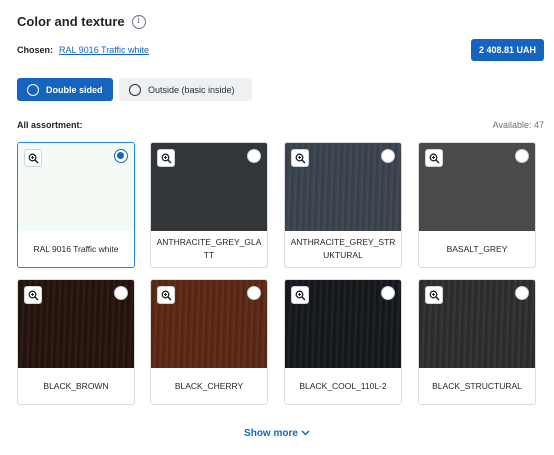  What do you see at coordinates (104, 50) in the screenshot?
I see `chosen-color-link: RAL 9016 Traffic white` at bounding box center [104, 50].